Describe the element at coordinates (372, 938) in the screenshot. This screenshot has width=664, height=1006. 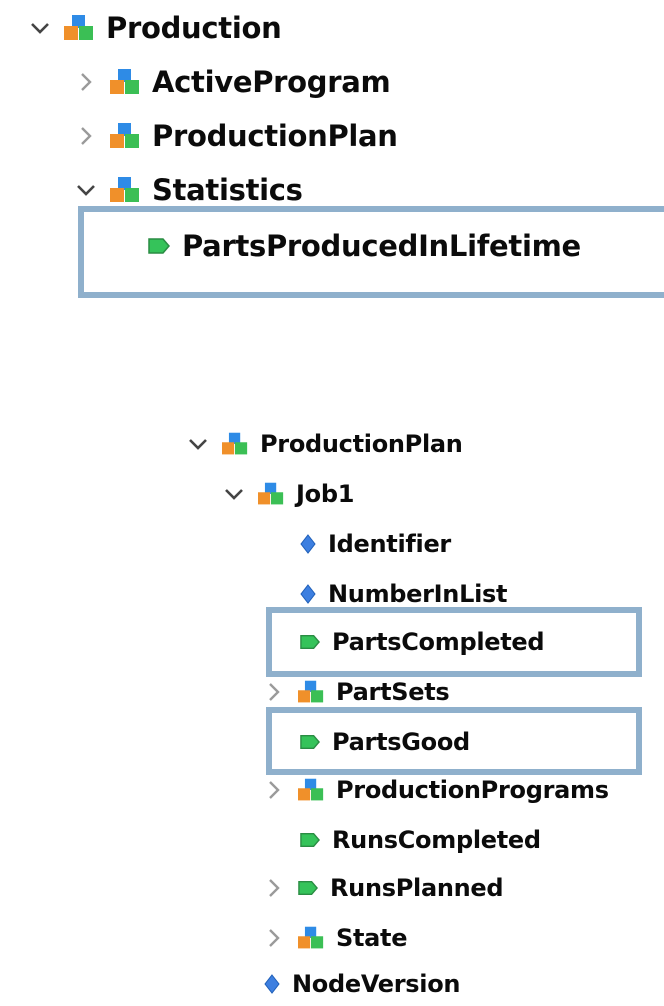
I see `tree-node-label: State` at that location.